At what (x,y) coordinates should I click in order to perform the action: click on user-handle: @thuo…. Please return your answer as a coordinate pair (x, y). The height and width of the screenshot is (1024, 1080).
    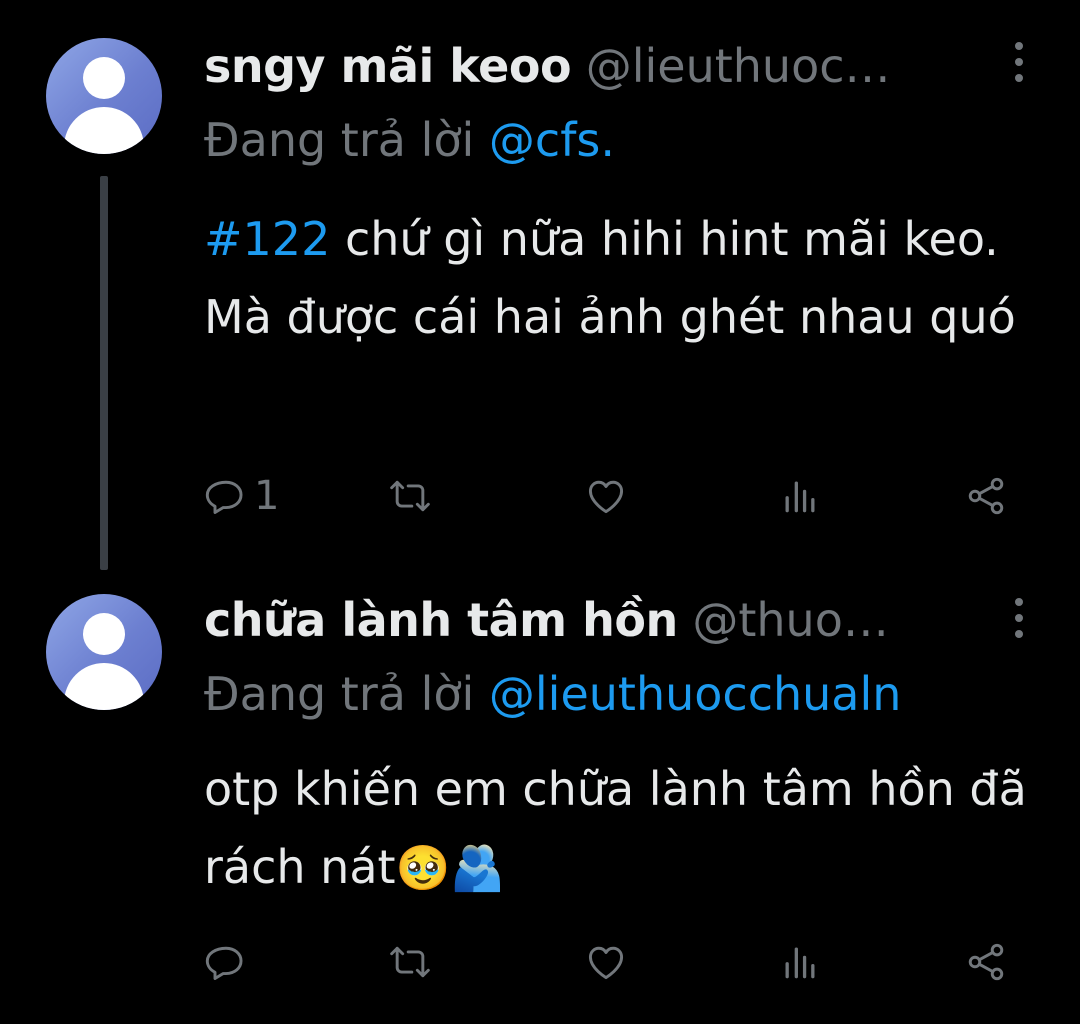
    Looking at the image, I should click on (790, 620).